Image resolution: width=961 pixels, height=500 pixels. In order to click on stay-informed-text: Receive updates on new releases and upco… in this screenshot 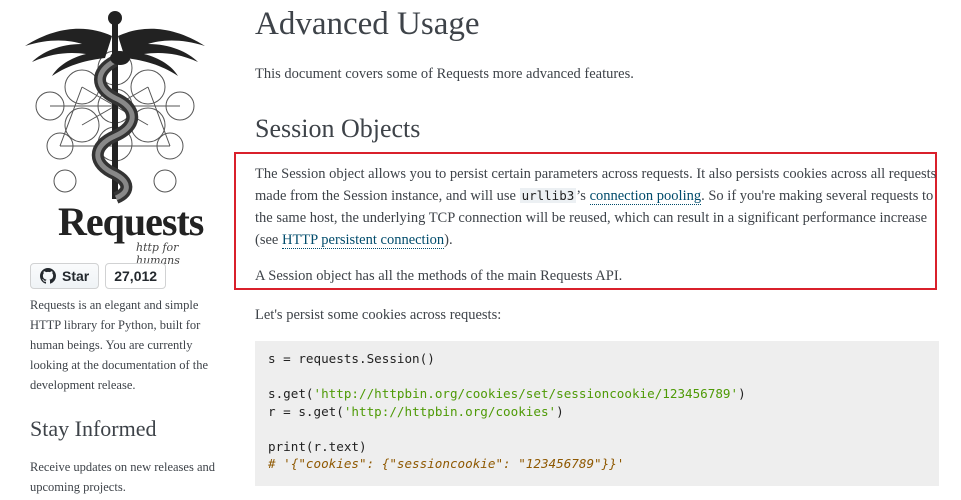, I will do `click(122, 477)`.